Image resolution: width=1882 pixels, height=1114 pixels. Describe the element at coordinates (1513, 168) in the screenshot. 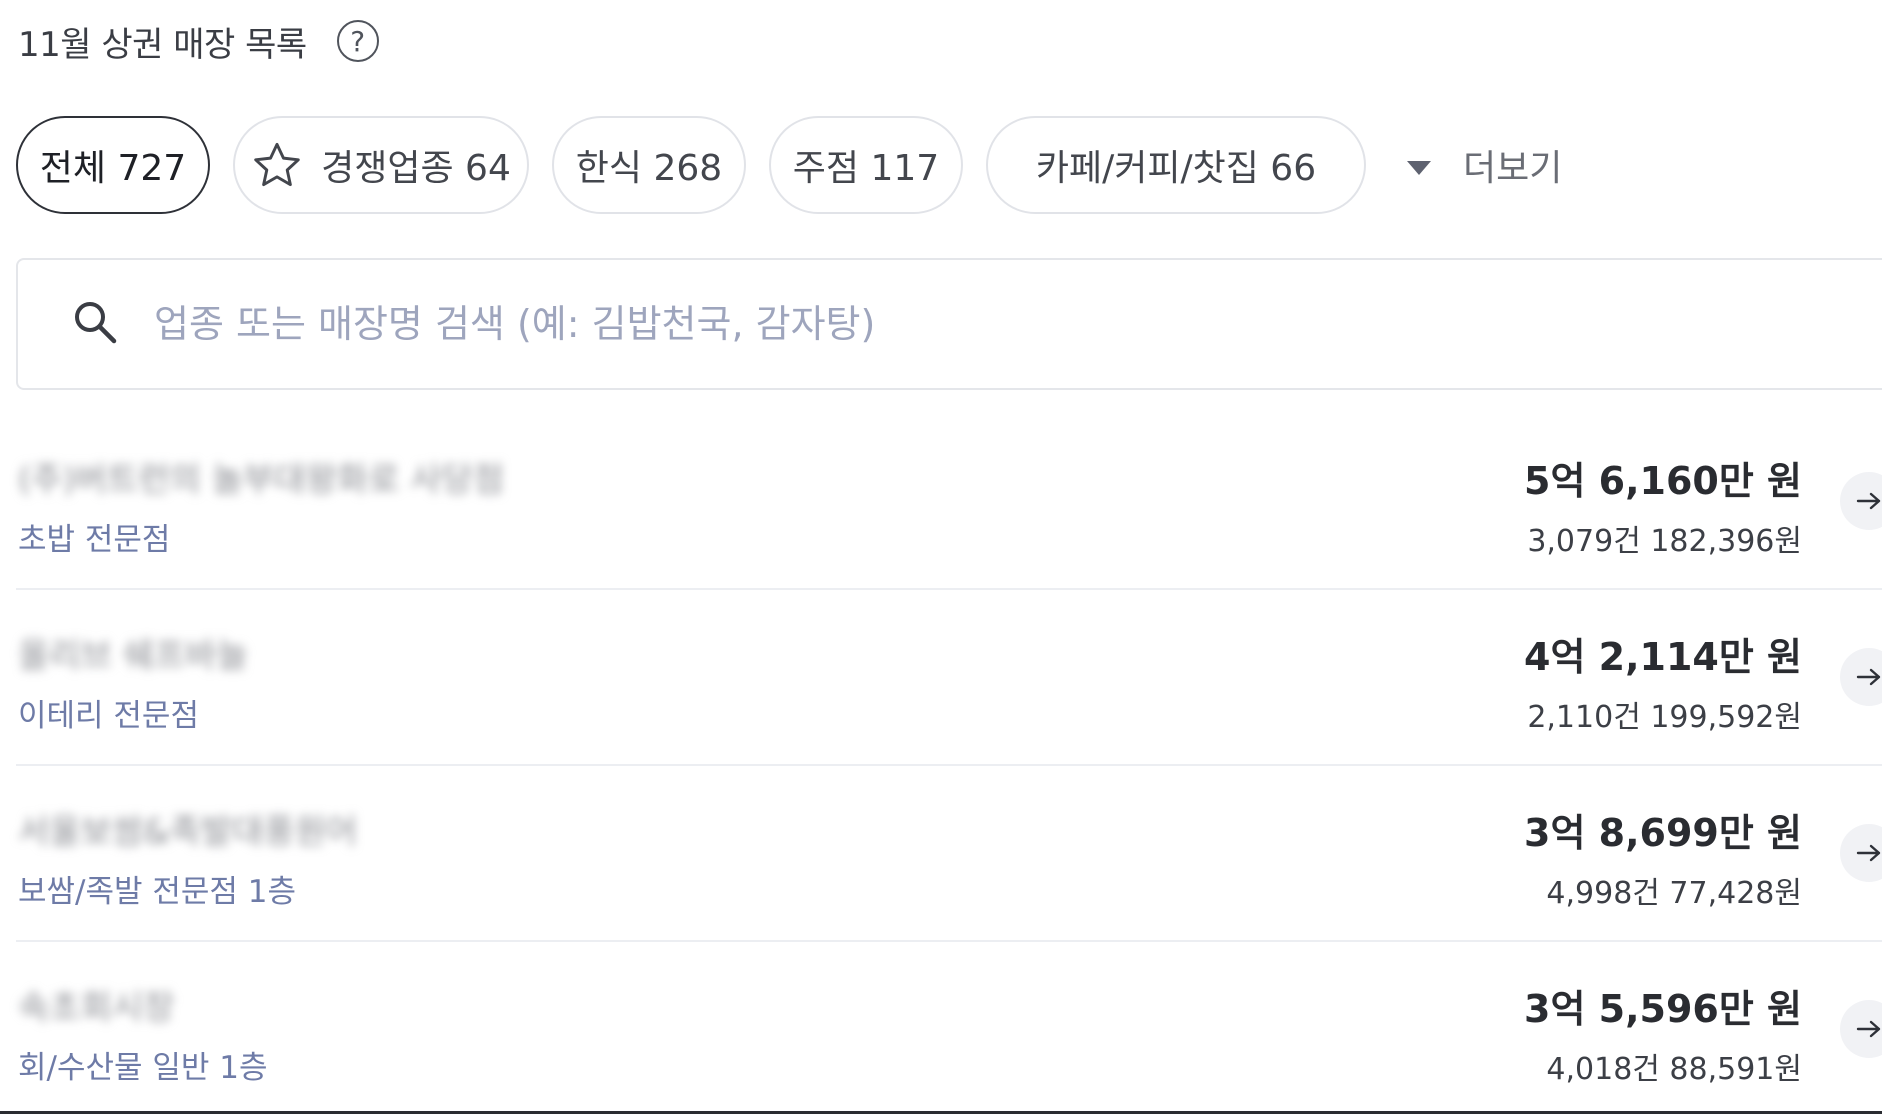

I see `more-filters-label: 더보기` at that location.